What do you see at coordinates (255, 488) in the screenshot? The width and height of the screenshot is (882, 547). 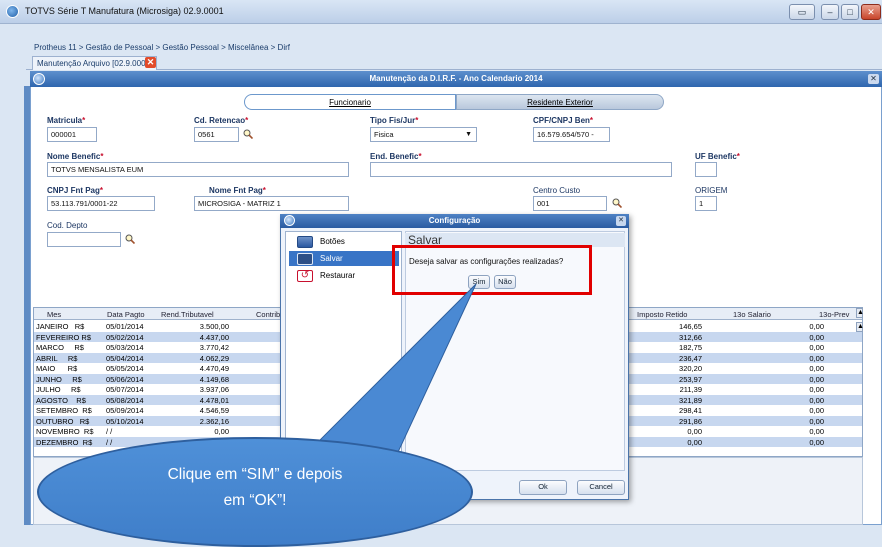 I see `callout-text: Clique em “SIM” e depois em “OK”!` at bounding box center [255, 488].